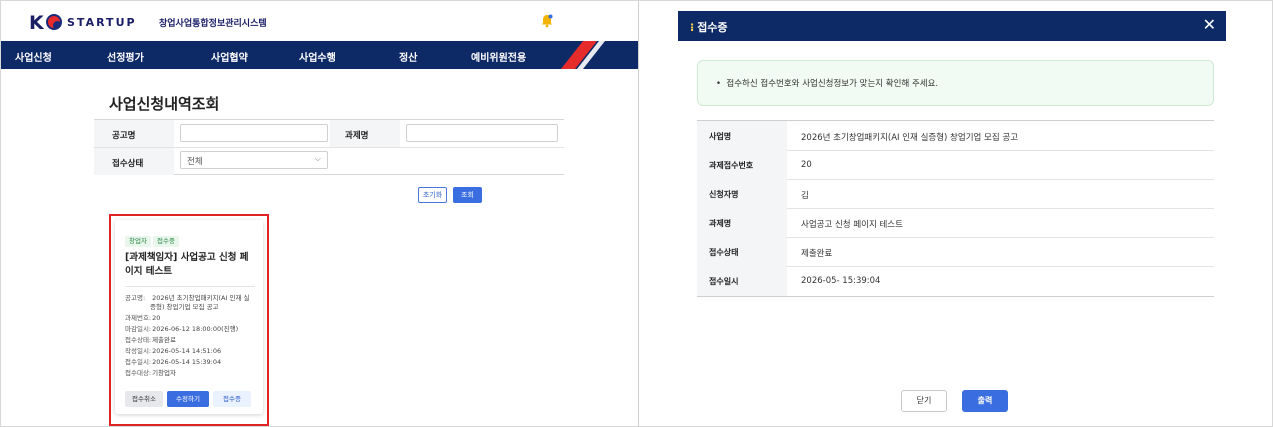 Image resolution: width=1273 pixels, height=427 pixels. What do you see at coordinates (192, 373) in the screenshot?
I see `info-row-target: 접수대상: 기창업자` at bounding box center [192, 373].